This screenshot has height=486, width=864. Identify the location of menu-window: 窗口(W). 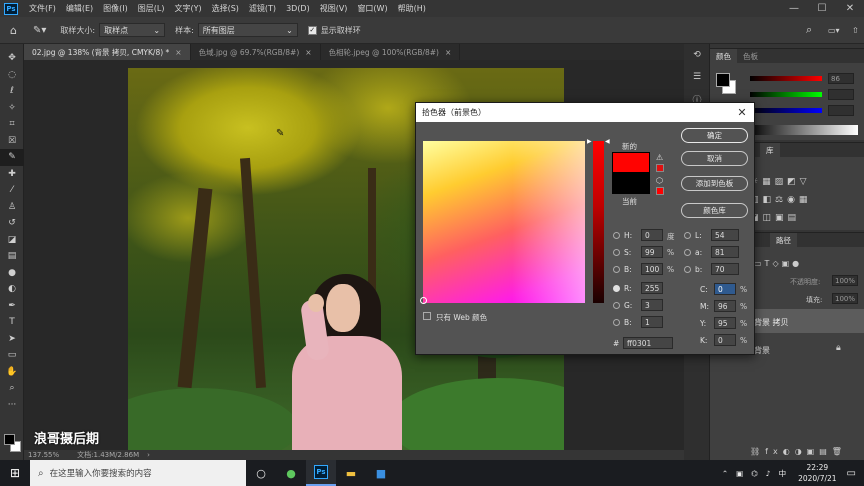
(372, 8).